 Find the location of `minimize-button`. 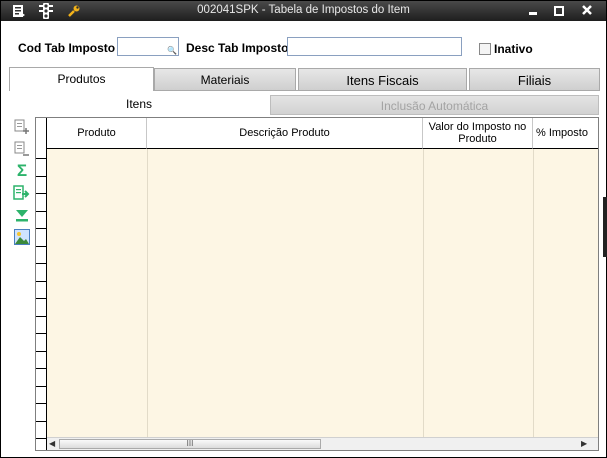

minimize-button is located at coordinates (533, 11).